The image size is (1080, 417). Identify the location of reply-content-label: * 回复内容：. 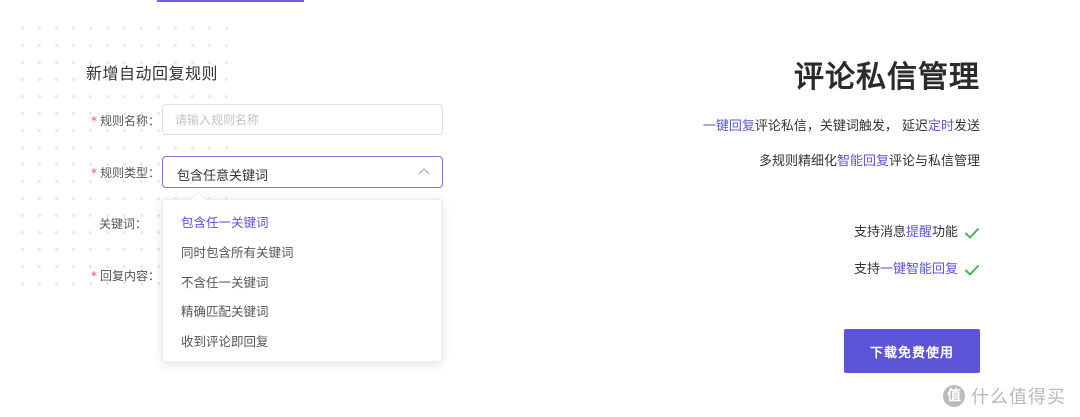
(115, 275).